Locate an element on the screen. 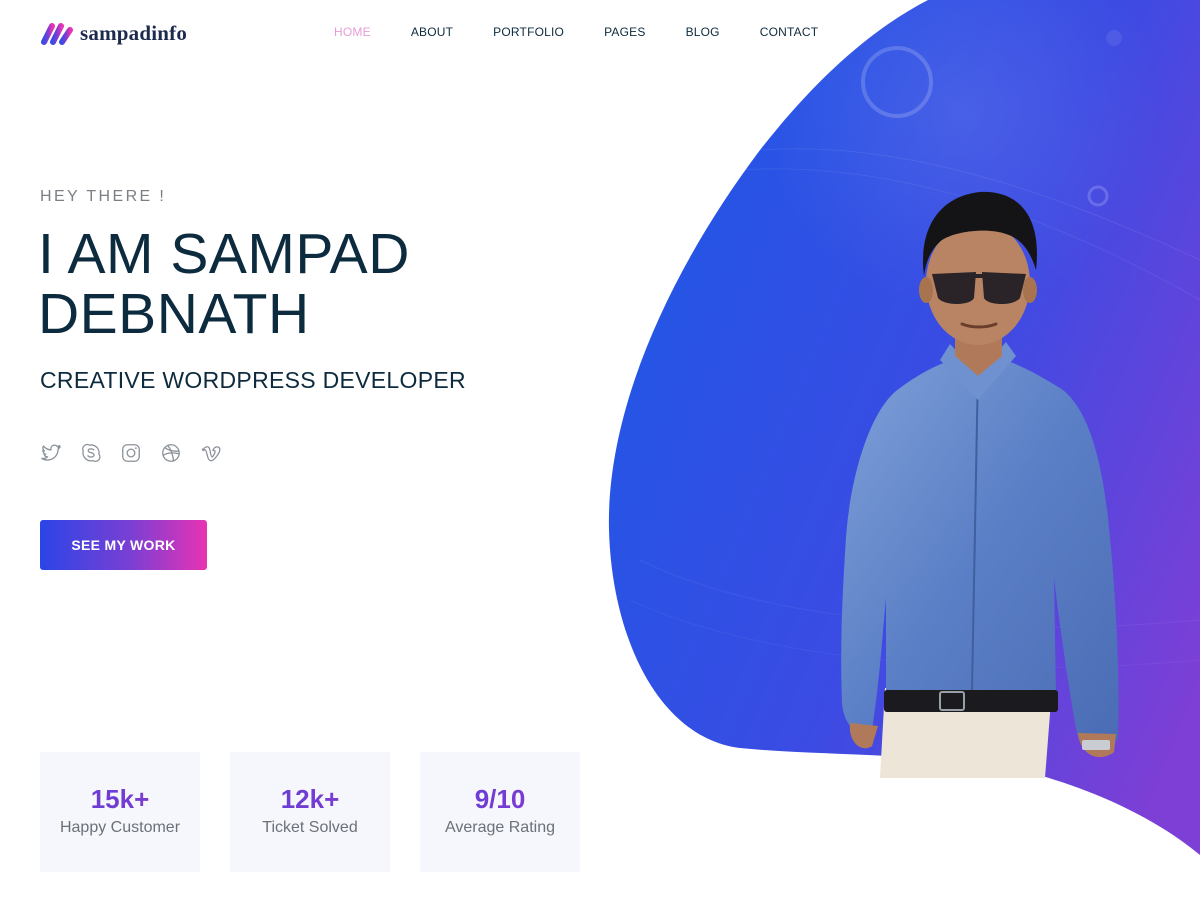 This screenshot has width=1200, height=900. main-nav: HOME ABOUT PORTFOLIO PAGES BLOG CONTACT is located at coordinates (596, 32).